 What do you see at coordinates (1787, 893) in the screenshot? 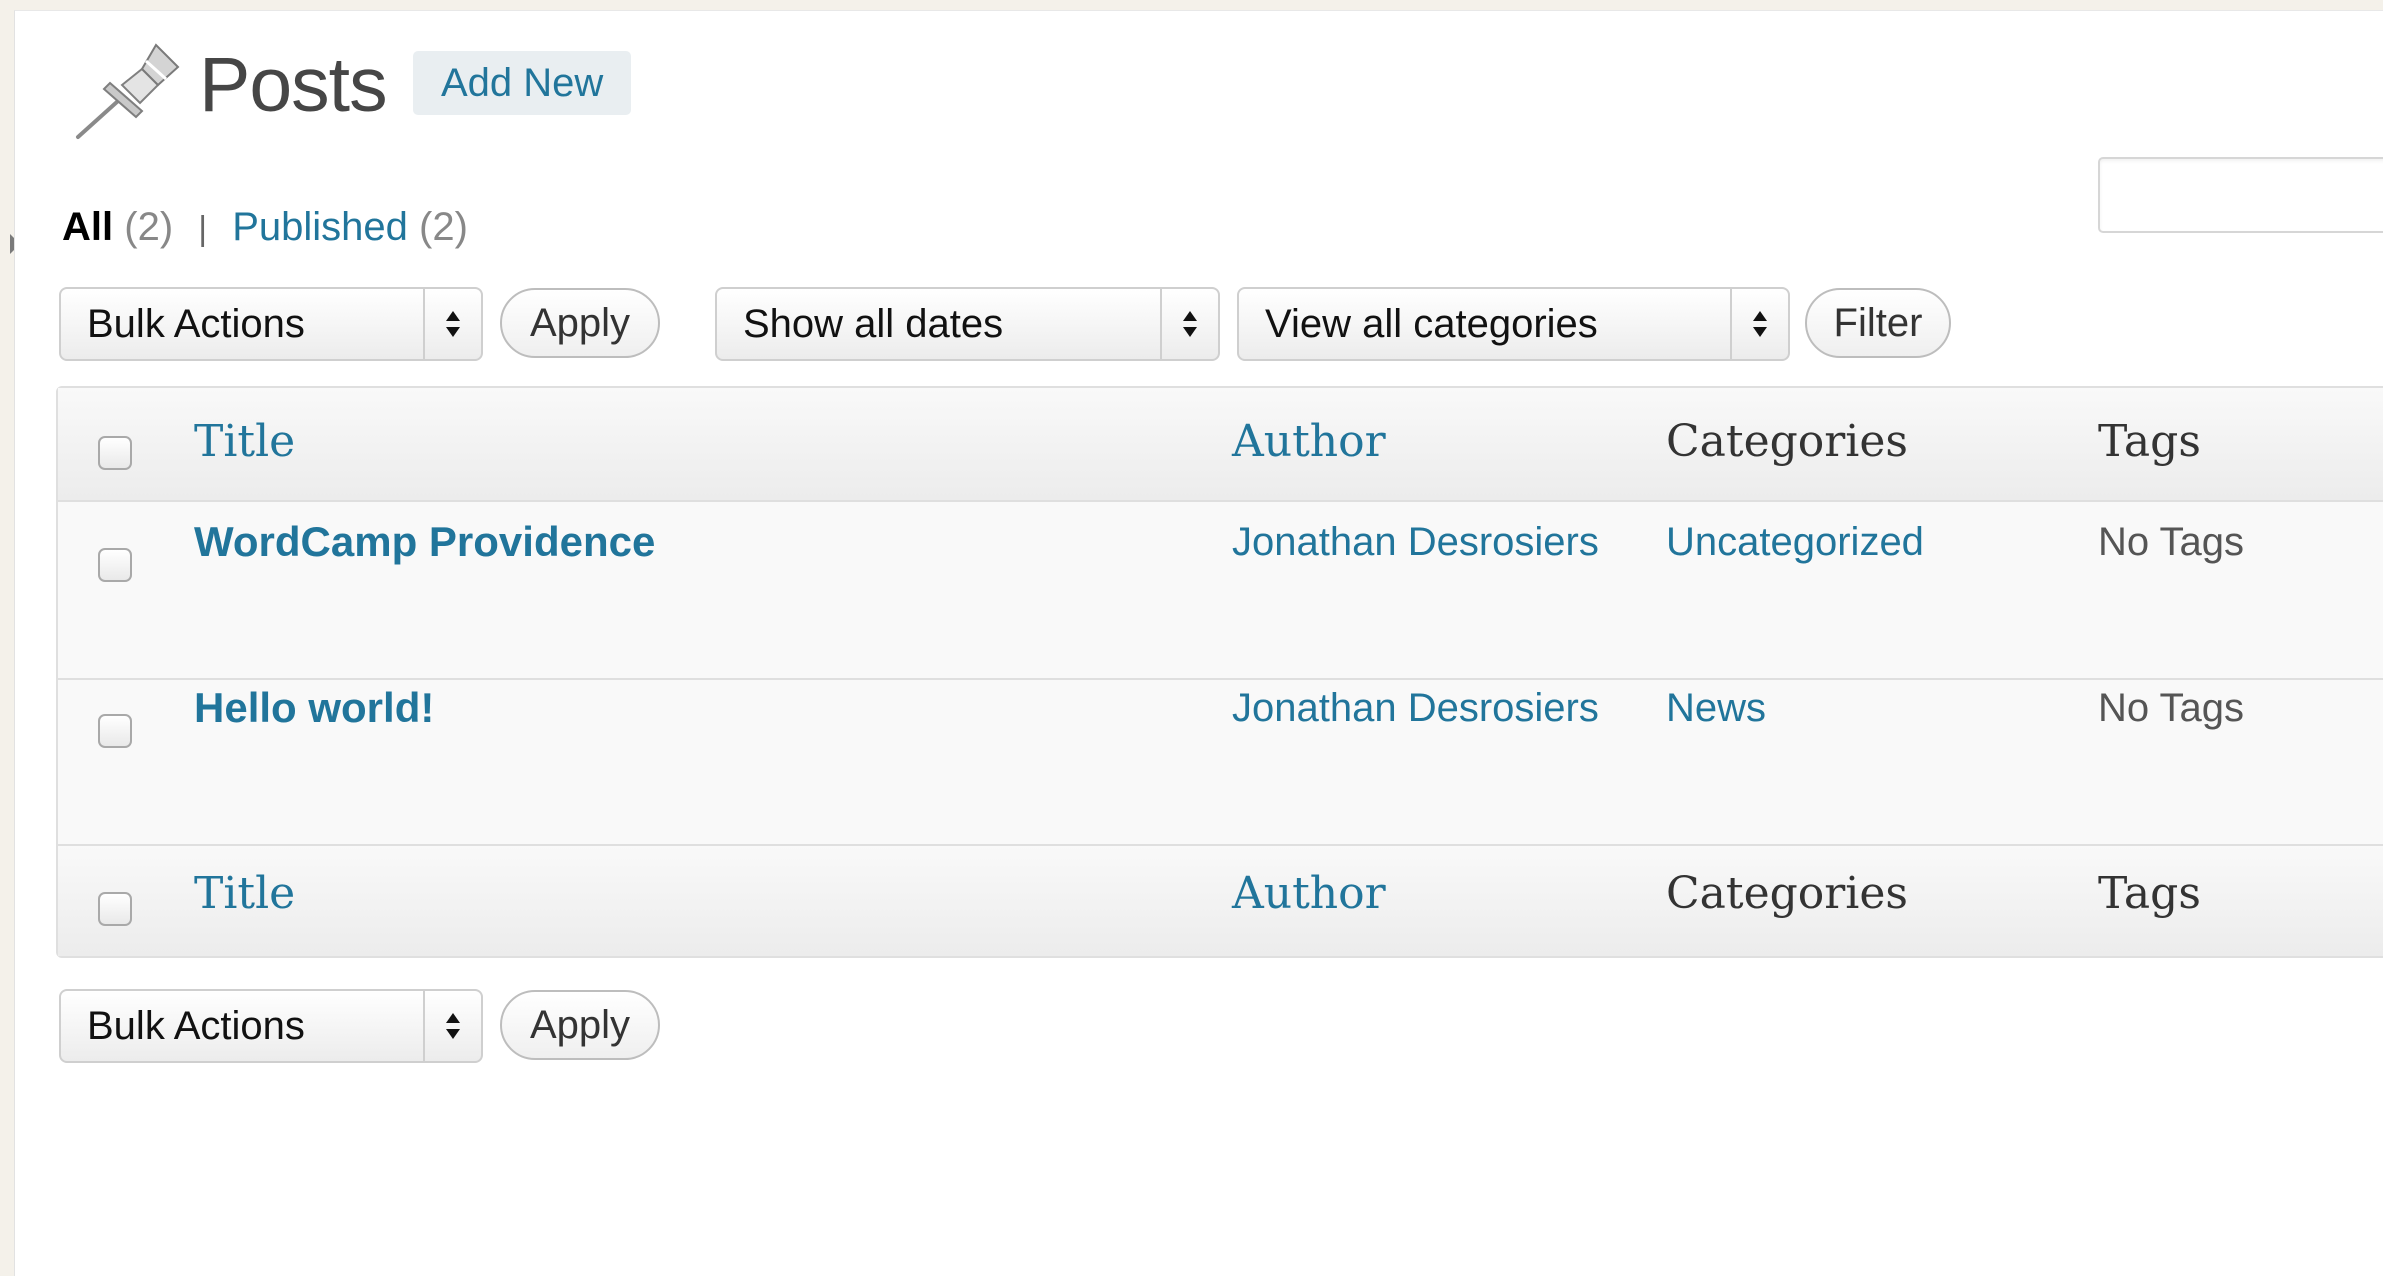
I see `column-categories-footer: Categories` at bounding box center [1787, 893].